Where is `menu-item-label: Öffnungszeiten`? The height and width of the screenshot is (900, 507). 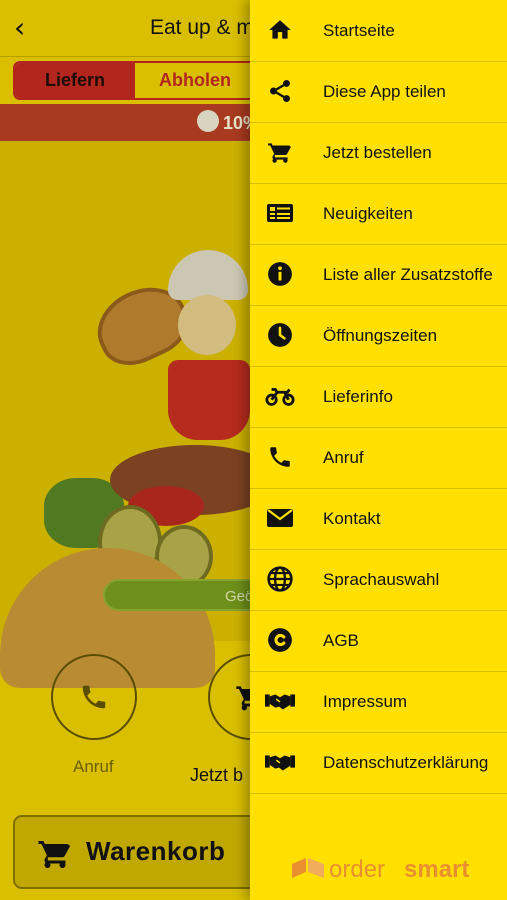 menu-item-label: Öffnungszeiten is located at coordinates (380, 335).